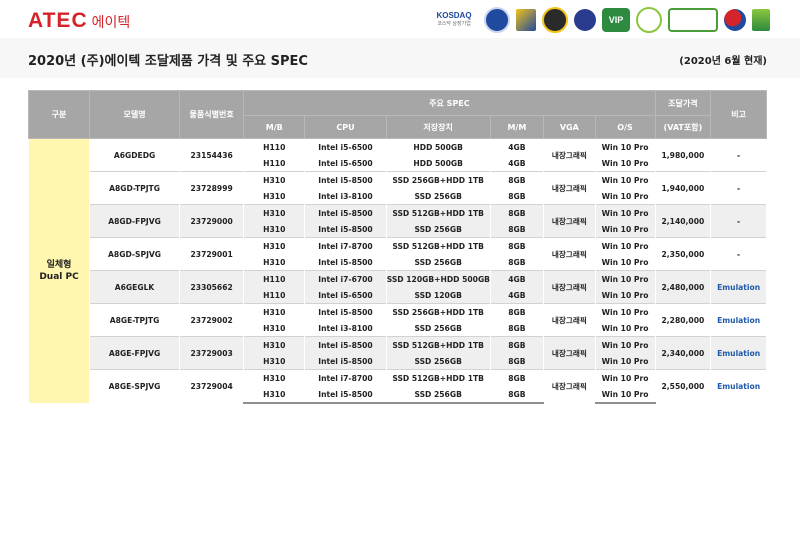 Image resolution: width=800 pixels, height=554 pixels. I want to click on price-cell: 2,340,000, so click(683, 353).